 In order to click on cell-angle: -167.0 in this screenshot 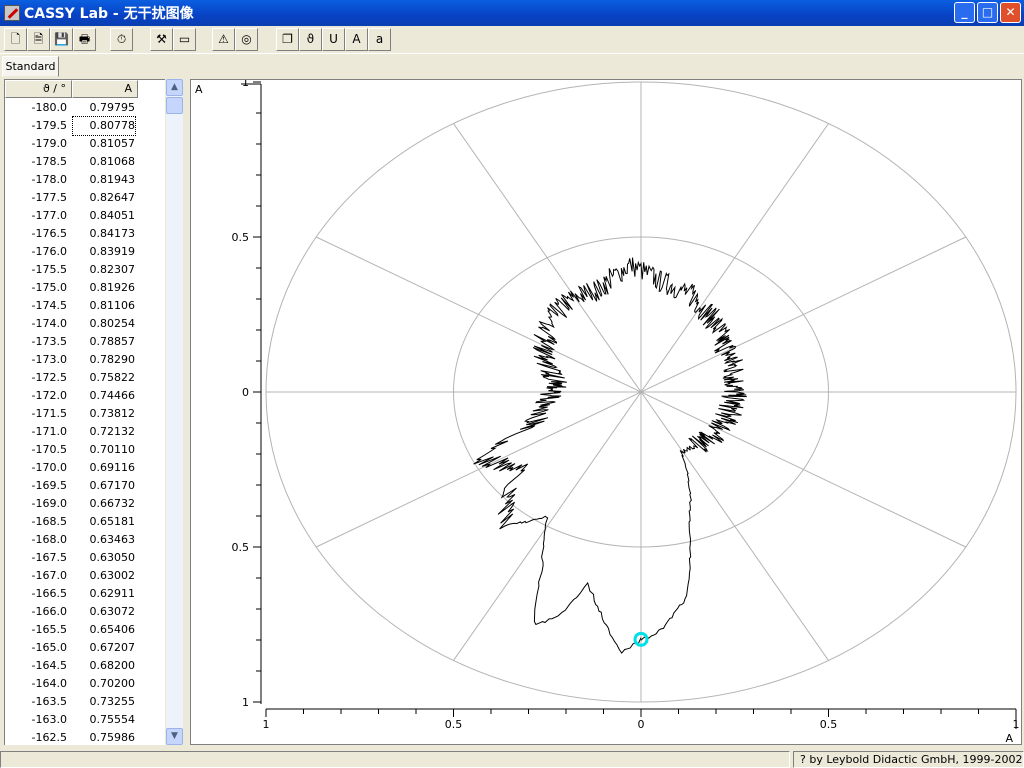, I will do `click(36, 576)`.